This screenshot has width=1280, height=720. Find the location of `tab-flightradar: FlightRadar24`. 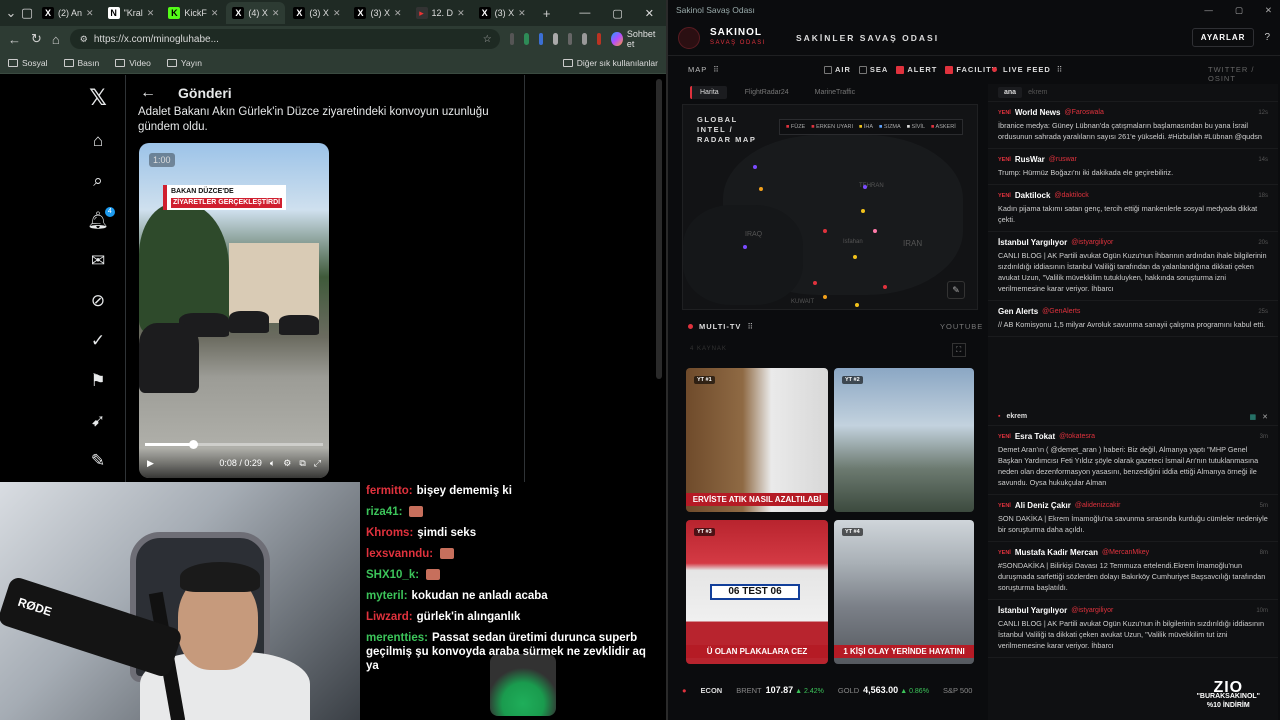

tab-flightradar: FlightRadar24 is located at coordinates (767, 92).